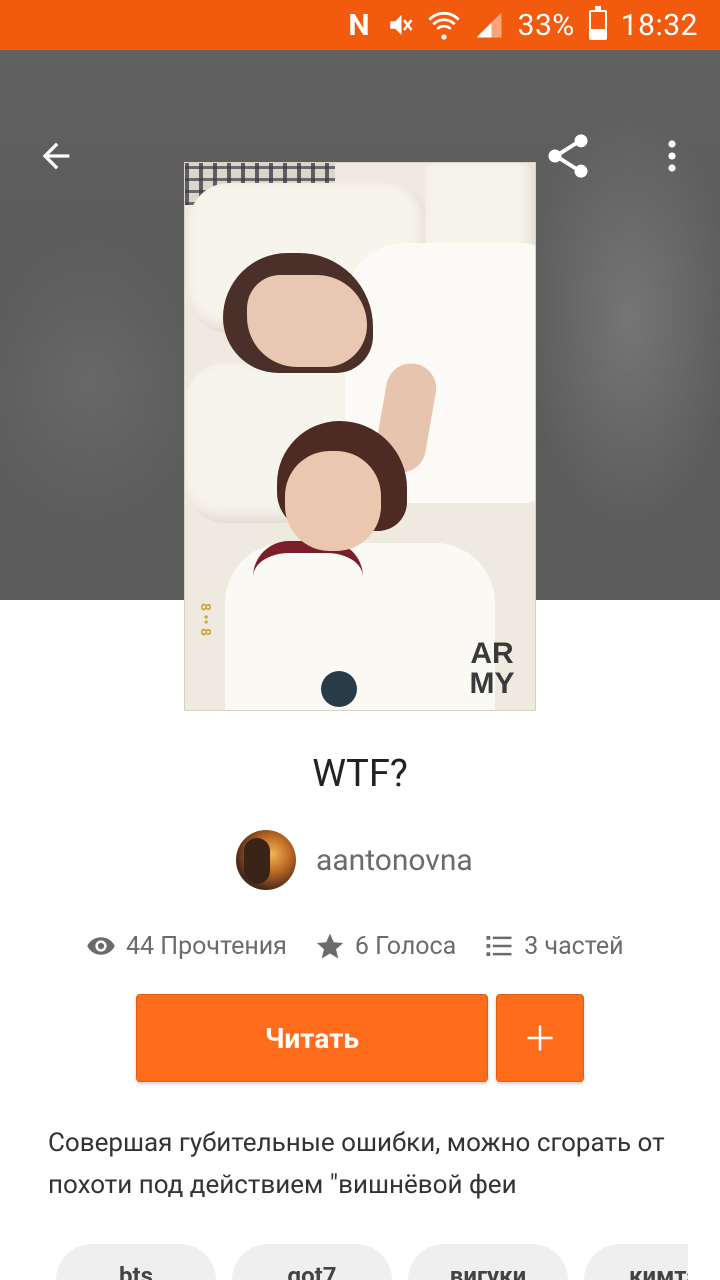 This screenshot has height=1280, width=720. What do you see at coordinates (597, 23) in the screenshot?
I see `battery-icon` at bounding box center [597, 23].